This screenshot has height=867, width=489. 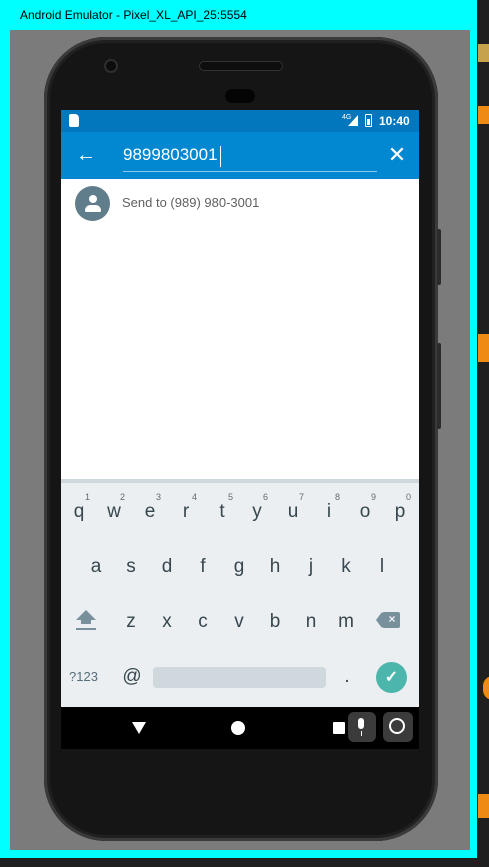 I want to click on space-bar, so click(x=239, y=677).